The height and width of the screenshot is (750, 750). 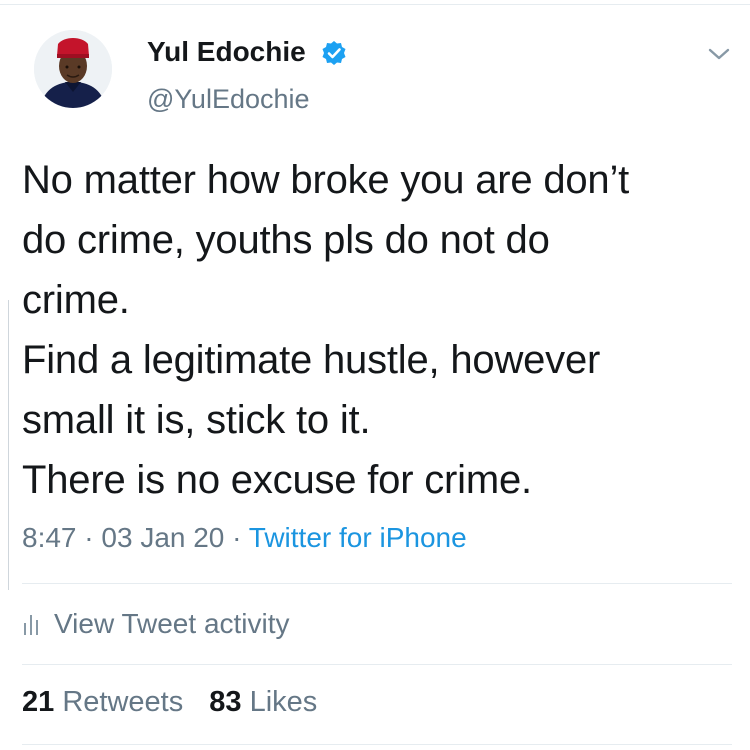 I want to click on tweet-stats: 21 Retweets 83 Likes, so click(x=178, y=702).